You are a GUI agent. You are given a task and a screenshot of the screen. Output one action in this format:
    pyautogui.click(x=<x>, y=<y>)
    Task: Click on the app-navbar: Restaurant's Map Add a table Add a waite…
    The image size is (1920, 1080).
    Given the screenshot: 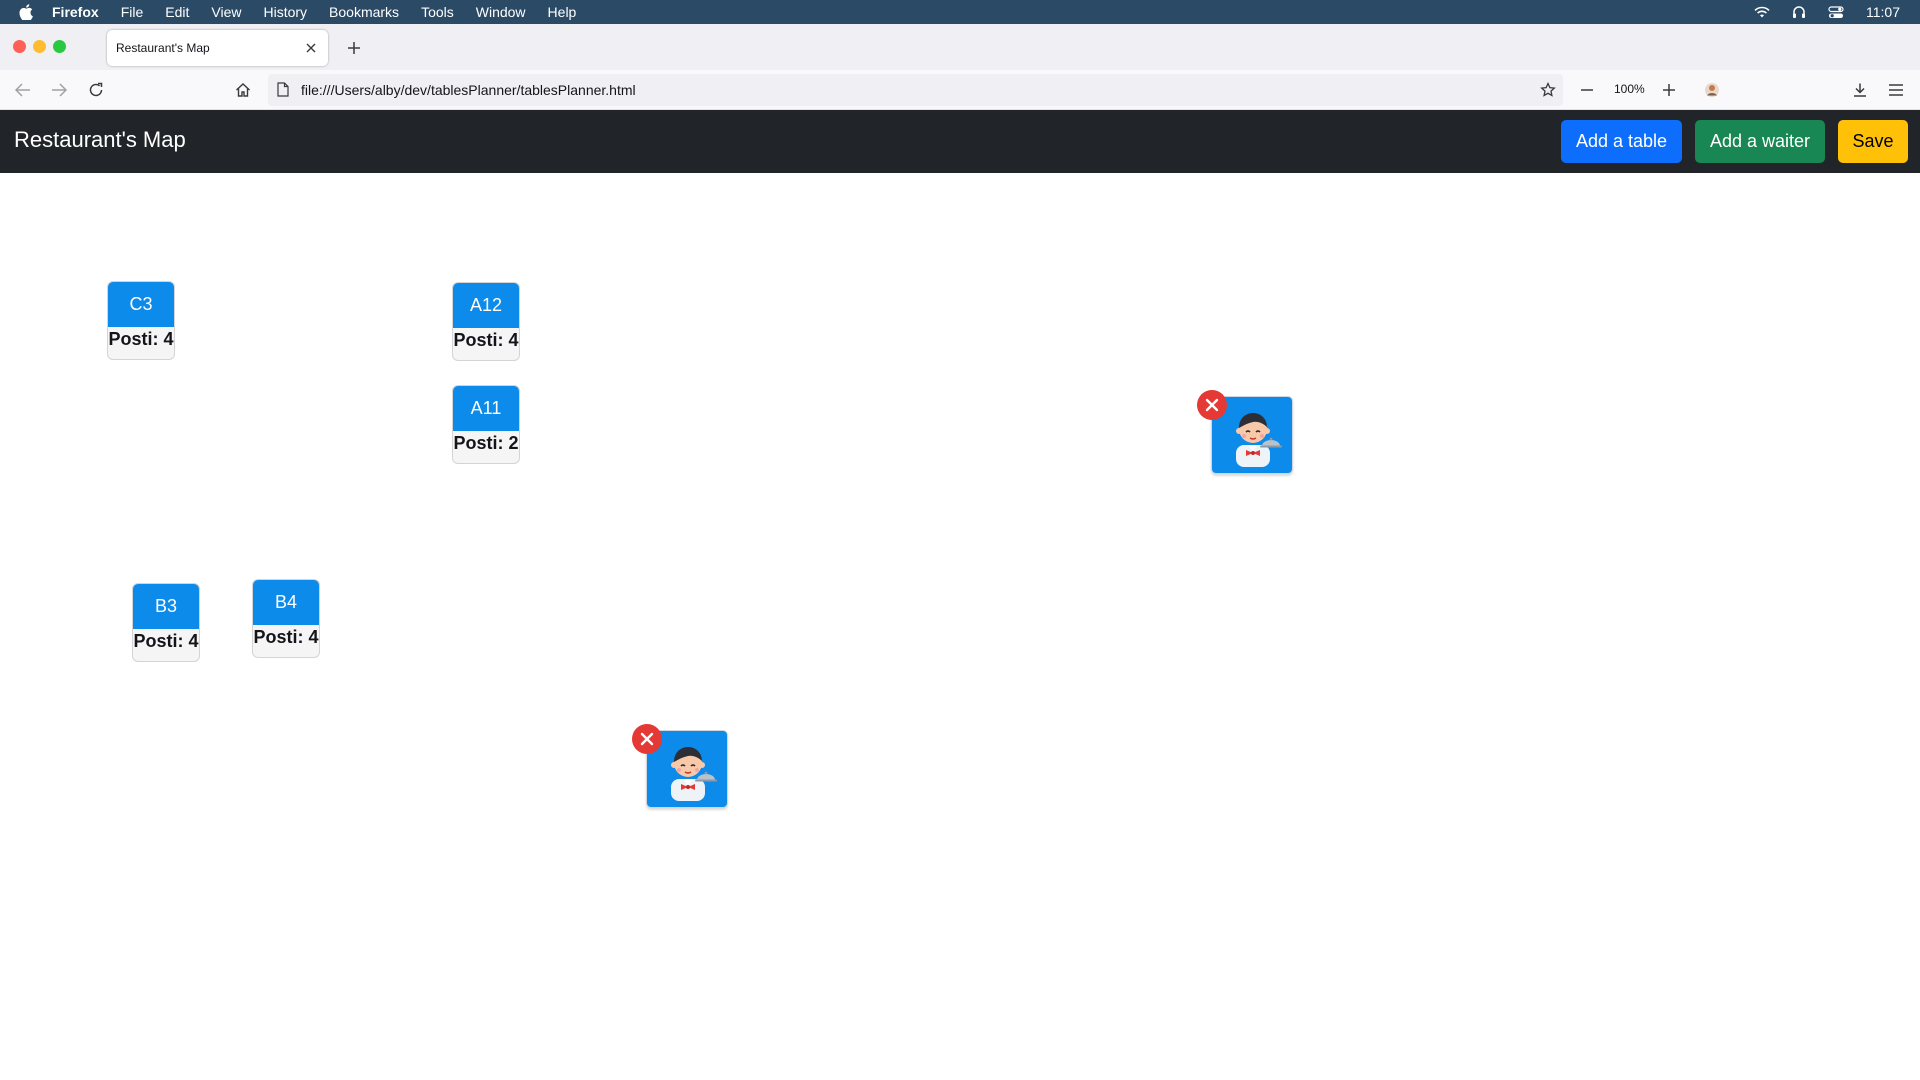 What is the action you would take?
    pyautogui.click(x=960, y=141)
    